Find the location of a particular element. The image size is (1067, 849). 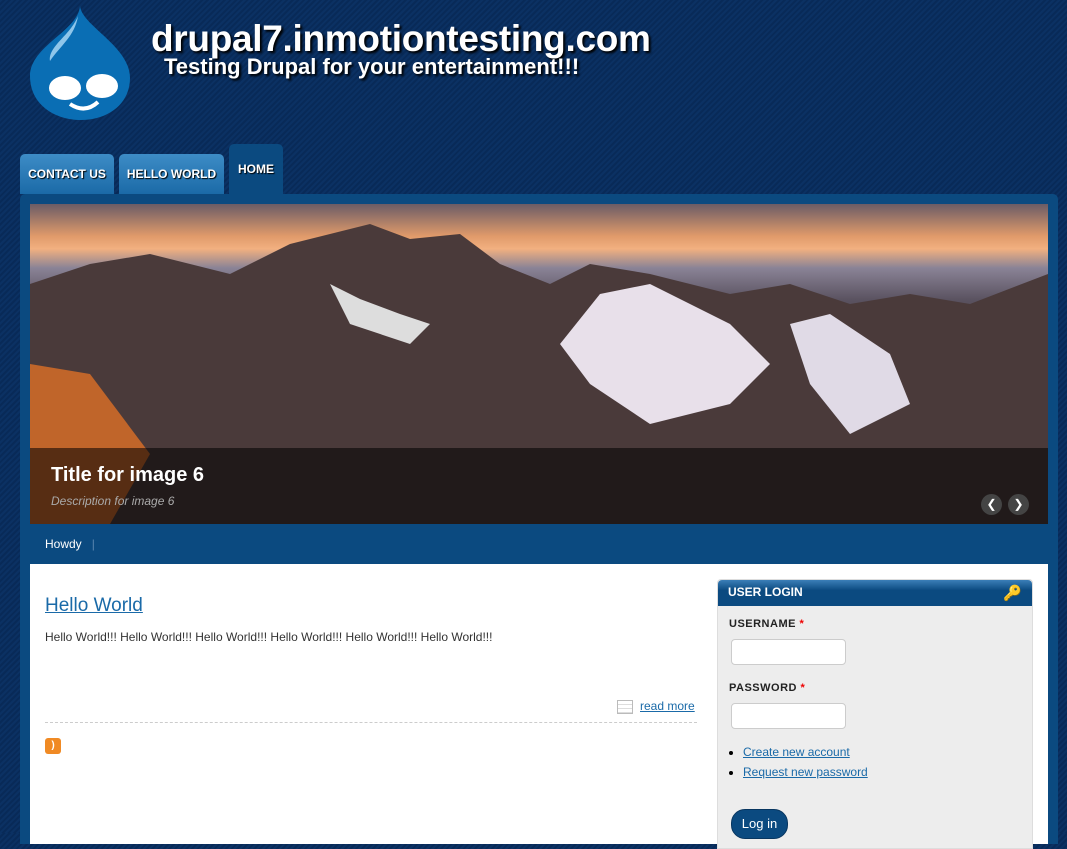

block-header: USER LOGIN 🔑 is located at coordinates (875, 593).